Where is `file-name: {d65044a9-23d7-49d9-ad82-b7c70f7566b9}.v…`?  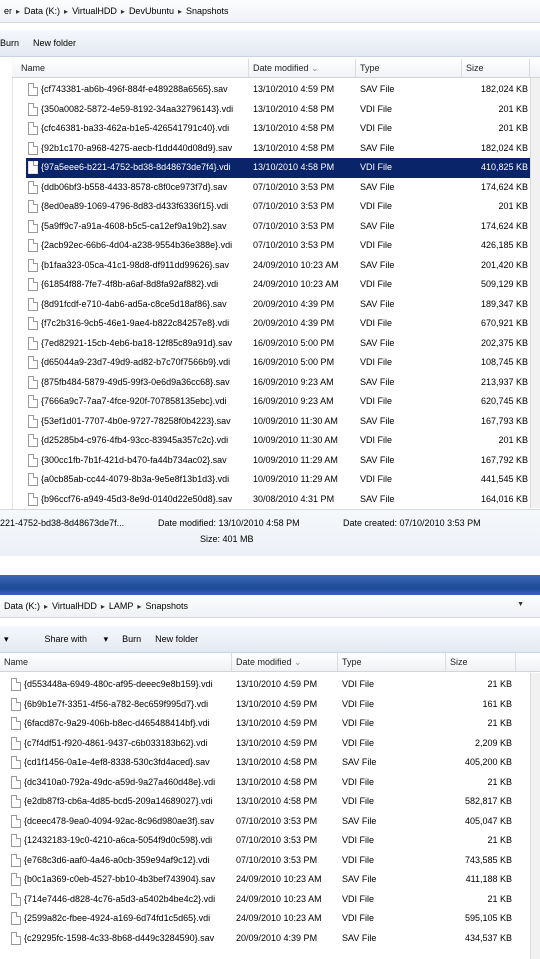
file-name: {d65044a9-23d7-49d9-ad82-b7c70f7566b9}.v… is located at coordinates (136, 362).